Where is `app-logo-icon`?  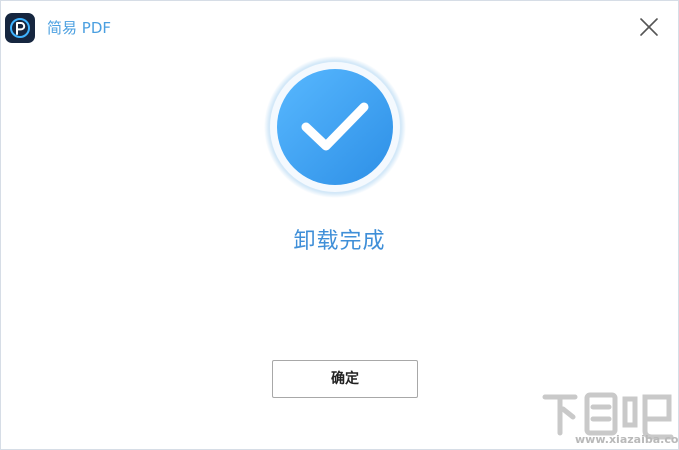 app-logo-icon is located at coordinates (20, 28).